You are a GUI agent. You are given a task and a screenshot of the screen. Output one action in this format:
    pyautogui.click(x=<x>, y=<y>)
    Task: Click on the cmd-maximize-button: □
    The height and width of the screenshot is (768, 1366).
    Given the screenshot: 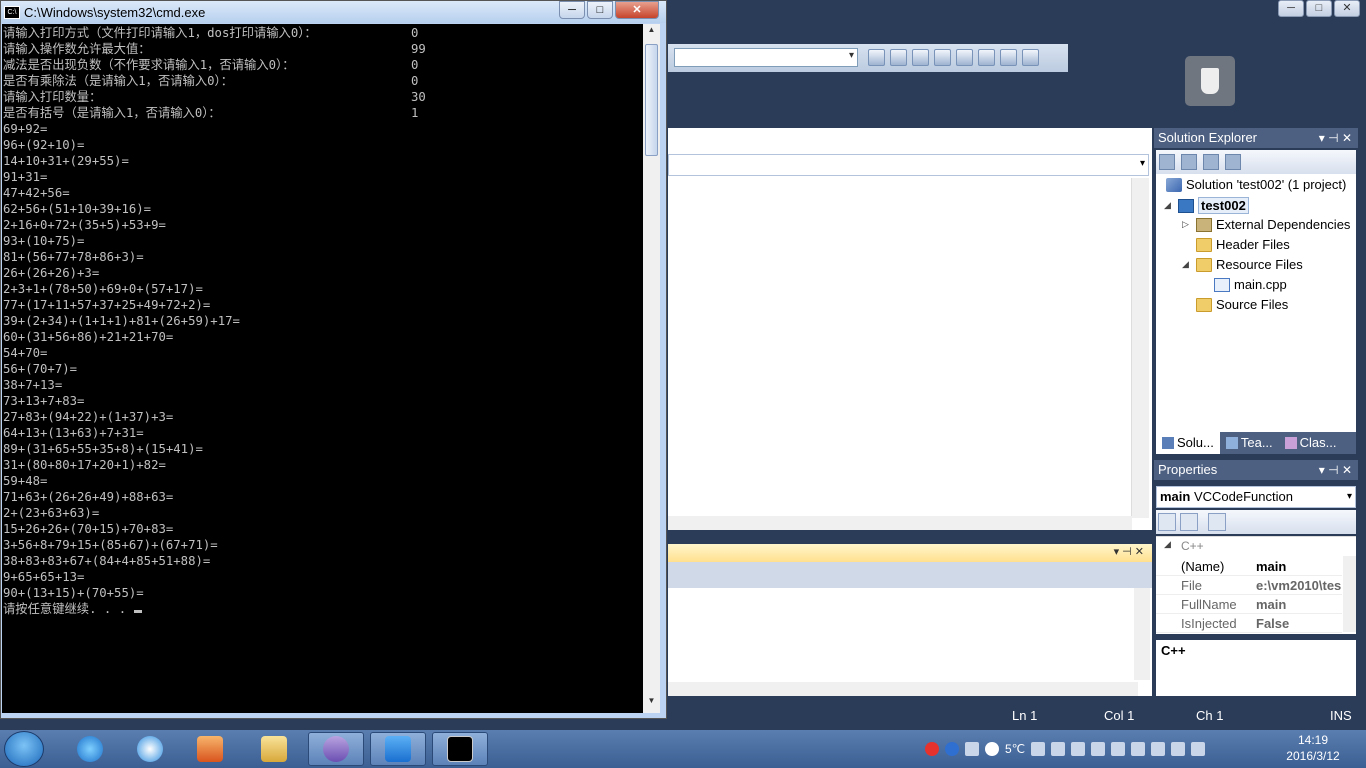 What is the action you would take?
    pyautogui.click(x=600, y=10)
    